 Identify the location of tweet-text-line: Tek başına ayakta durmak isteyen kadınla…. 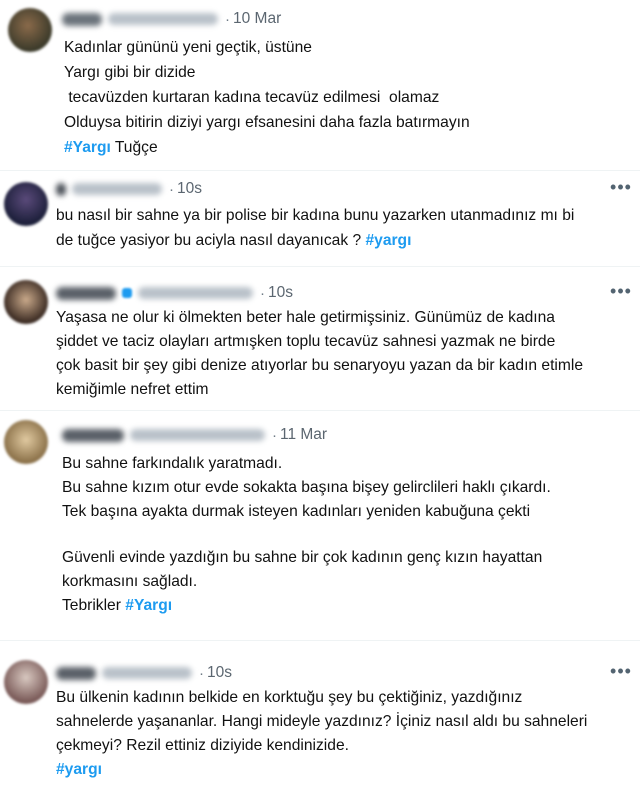
(296, 511).